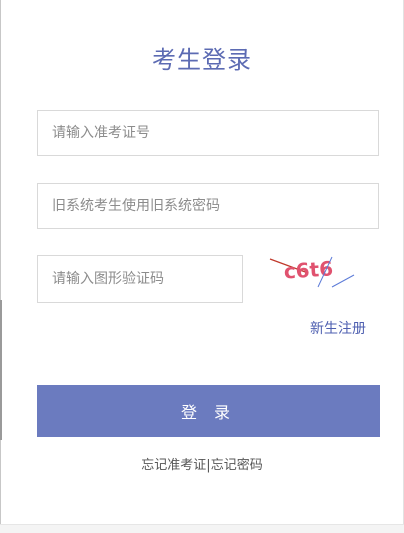  I want to click on forgot-exam-id-link: 忘记准考证, so click(173, 465).